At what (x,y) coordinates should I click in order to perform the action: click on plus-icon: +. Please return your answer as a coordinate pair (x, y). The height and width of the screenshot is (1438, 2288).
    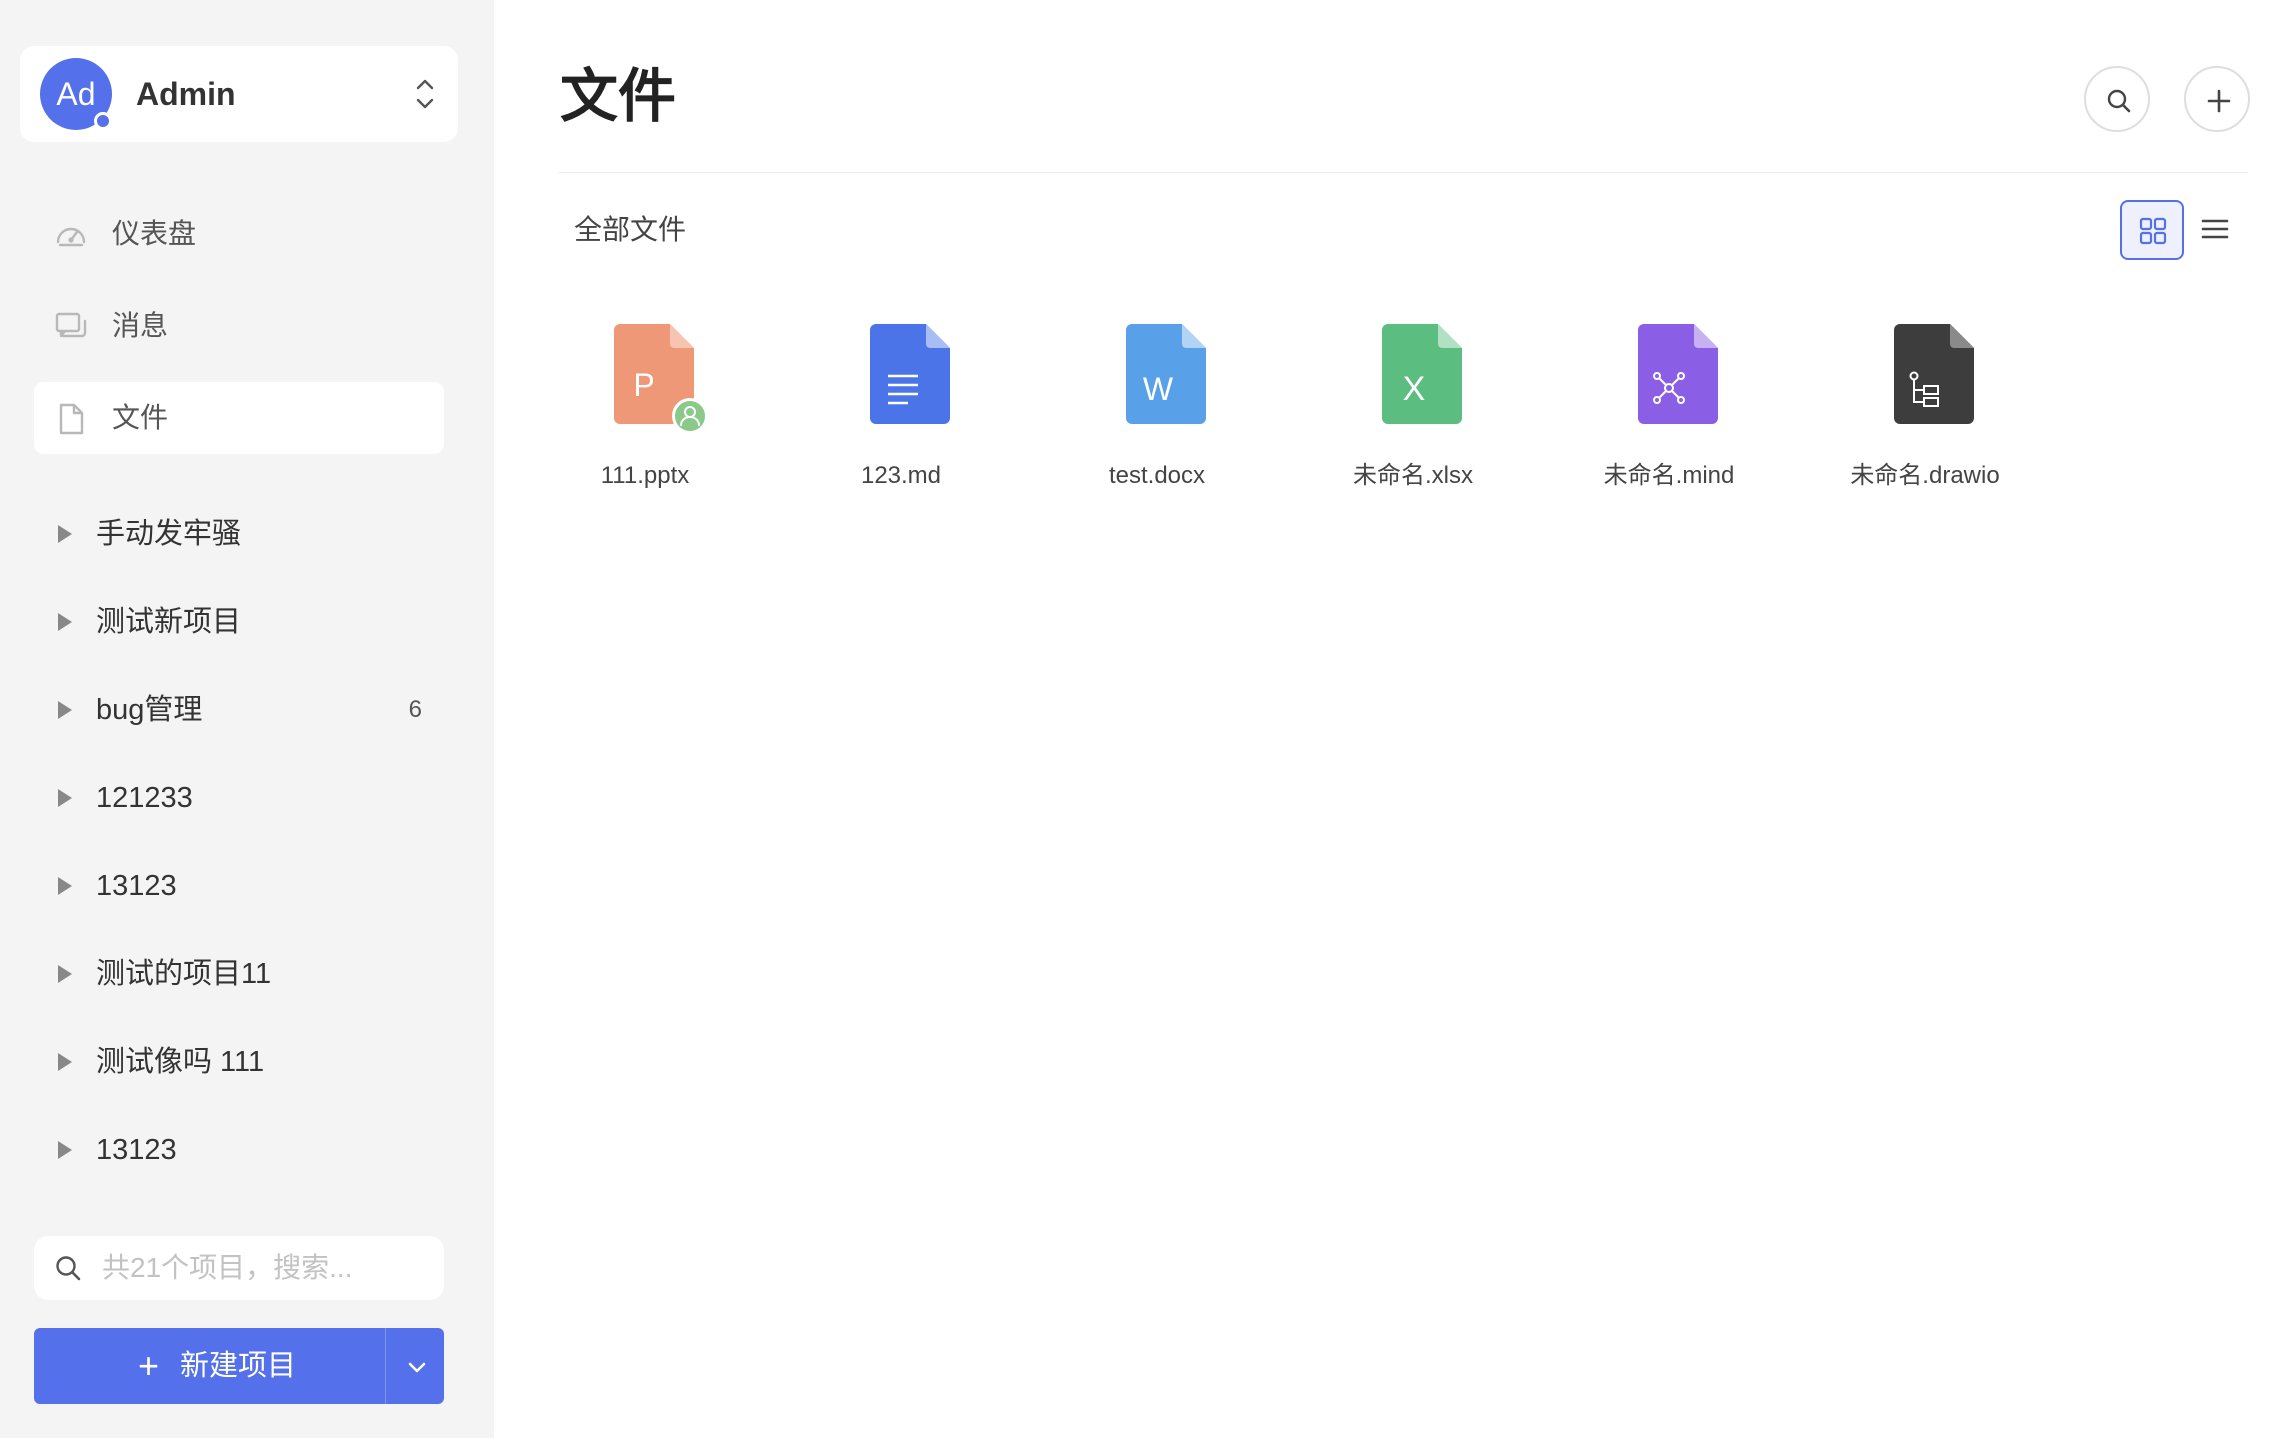
    Looking at the image, I should click on (149, 1365).